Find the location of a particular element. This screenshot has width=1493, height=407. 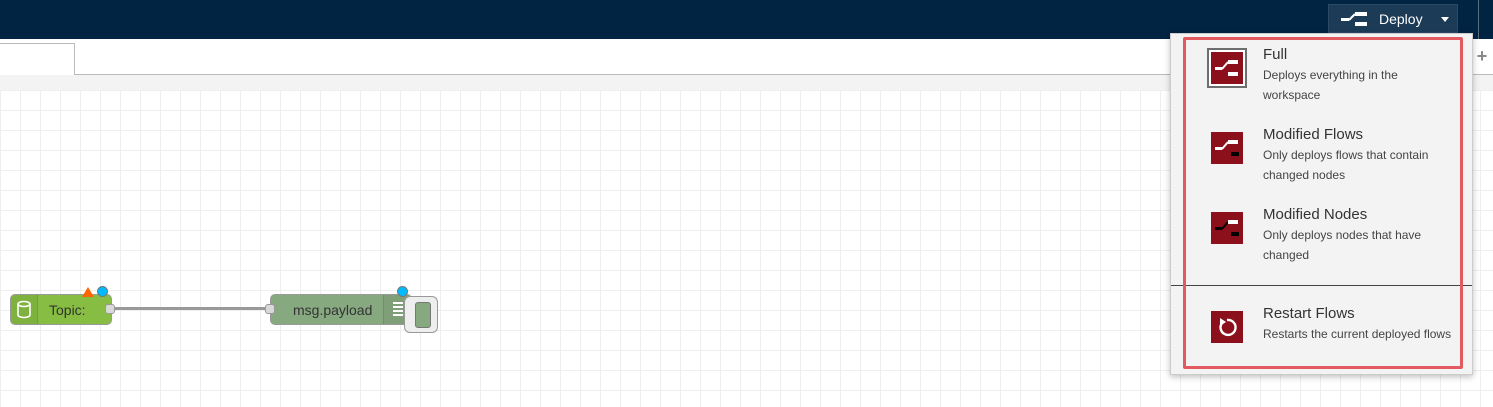

restart-icon is located at coordinates (1227, 327).